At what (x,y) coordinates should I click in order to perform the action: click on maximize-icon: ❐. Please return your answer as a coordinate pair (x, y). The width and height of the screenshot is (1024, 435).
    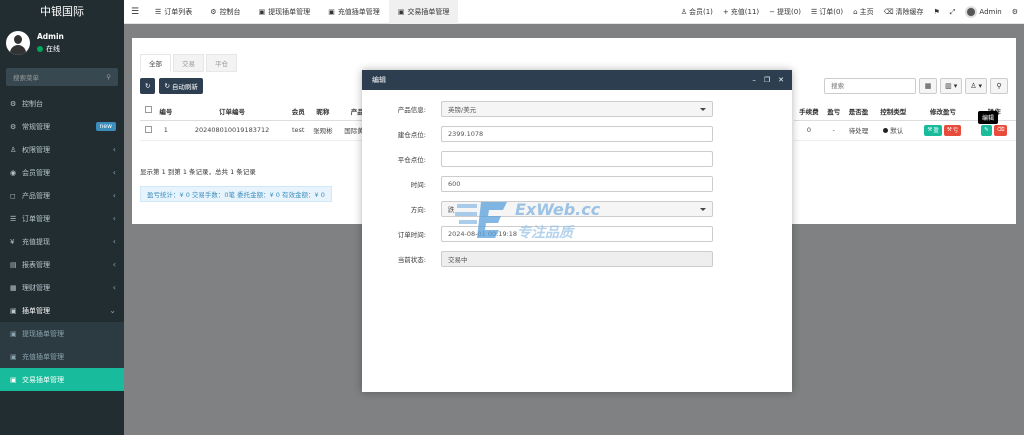
    Looking at the image, I should click on (767, 80).